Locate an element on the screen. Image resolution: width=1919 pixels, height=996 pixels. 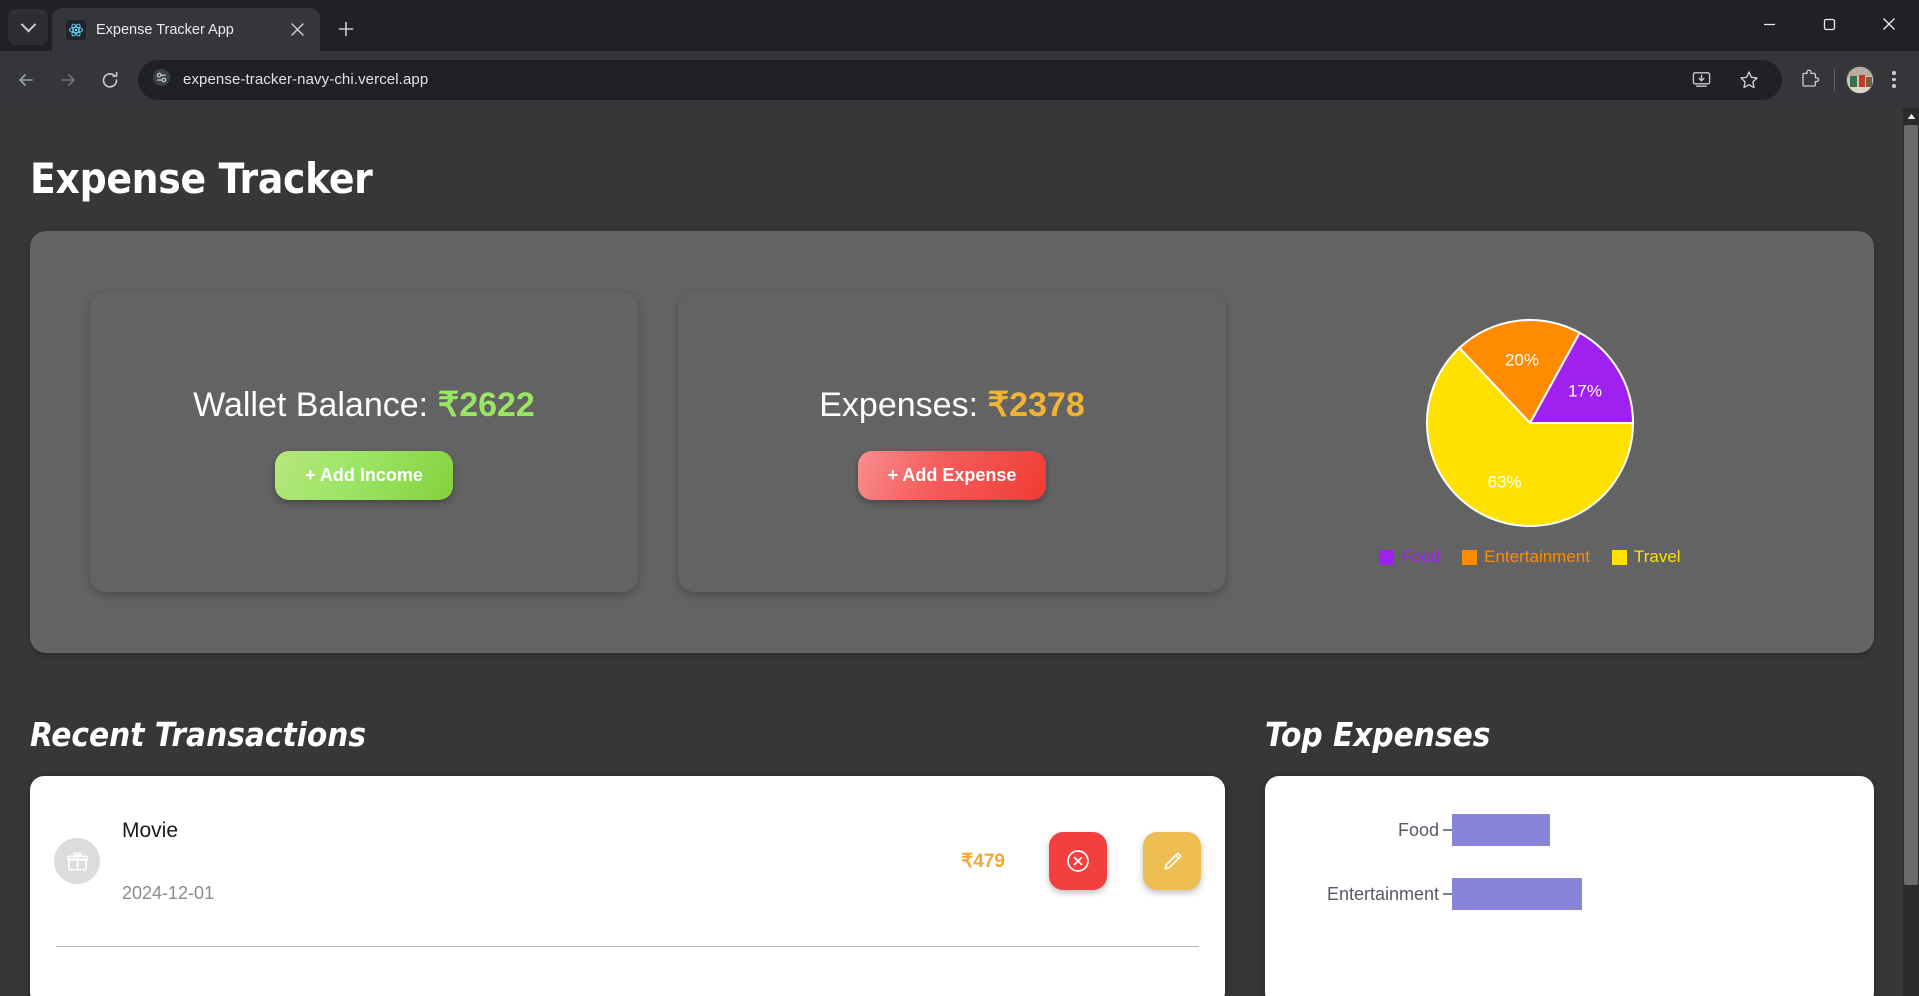
legend-item-travel: Travel is located at coordinates (1646, 557).